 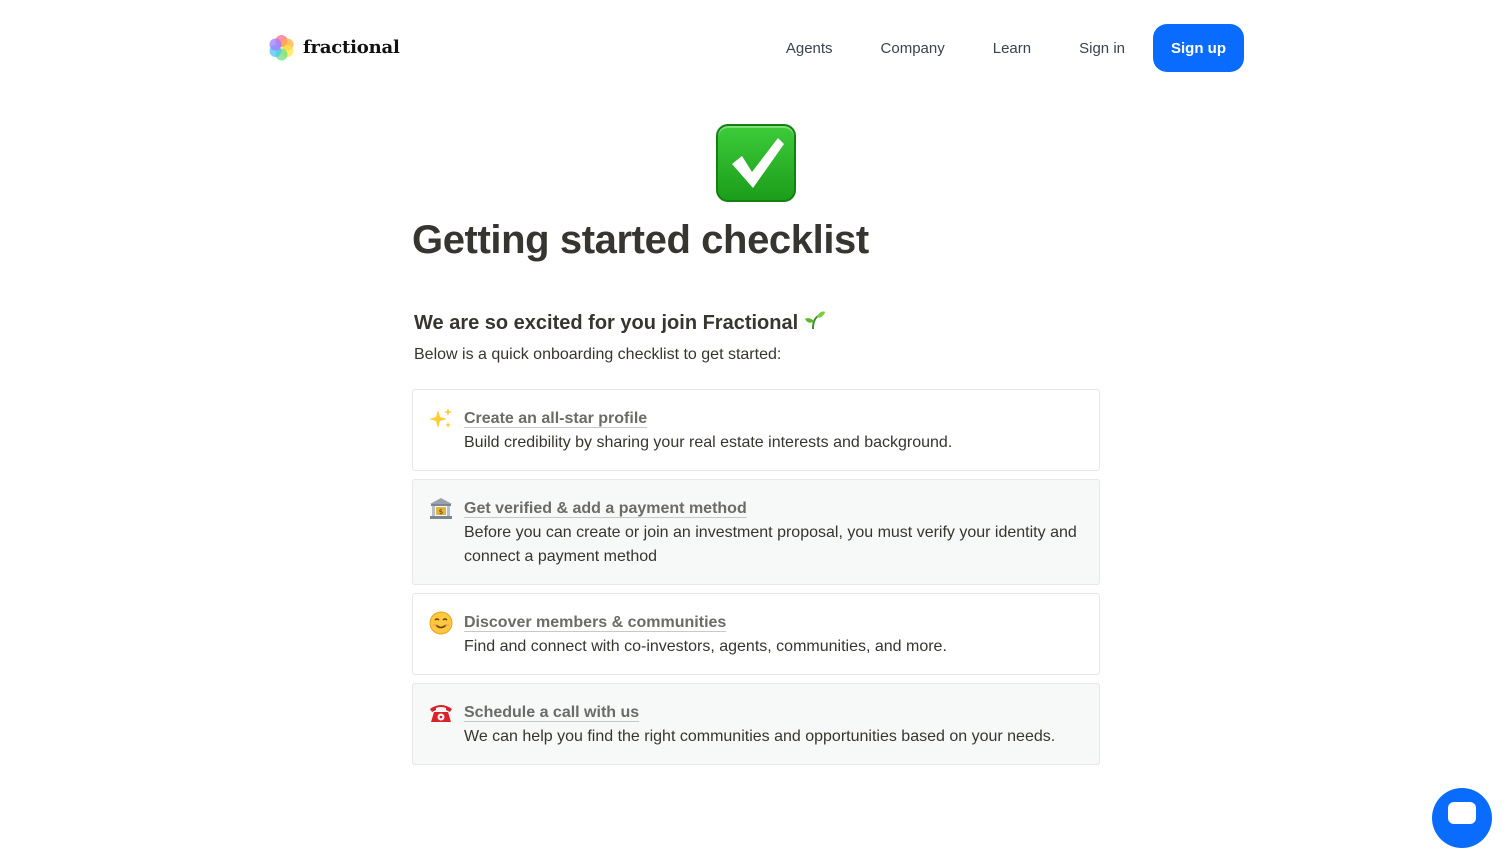 I want to click on sign-up-button: Sign up, so click(x=1198, y=48).